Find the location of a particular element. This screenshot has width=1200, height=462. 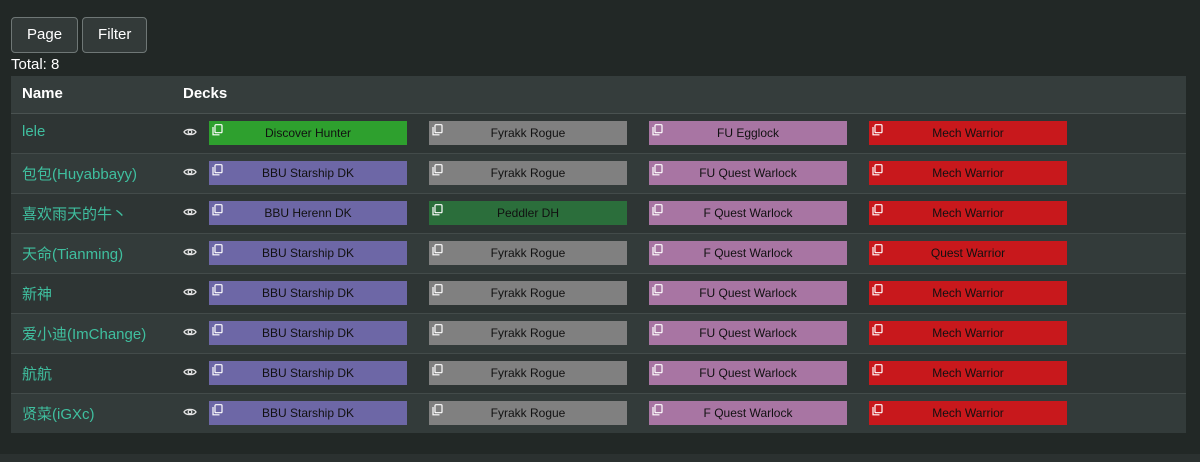

page-button: Page is located at coordinates (45, 35).